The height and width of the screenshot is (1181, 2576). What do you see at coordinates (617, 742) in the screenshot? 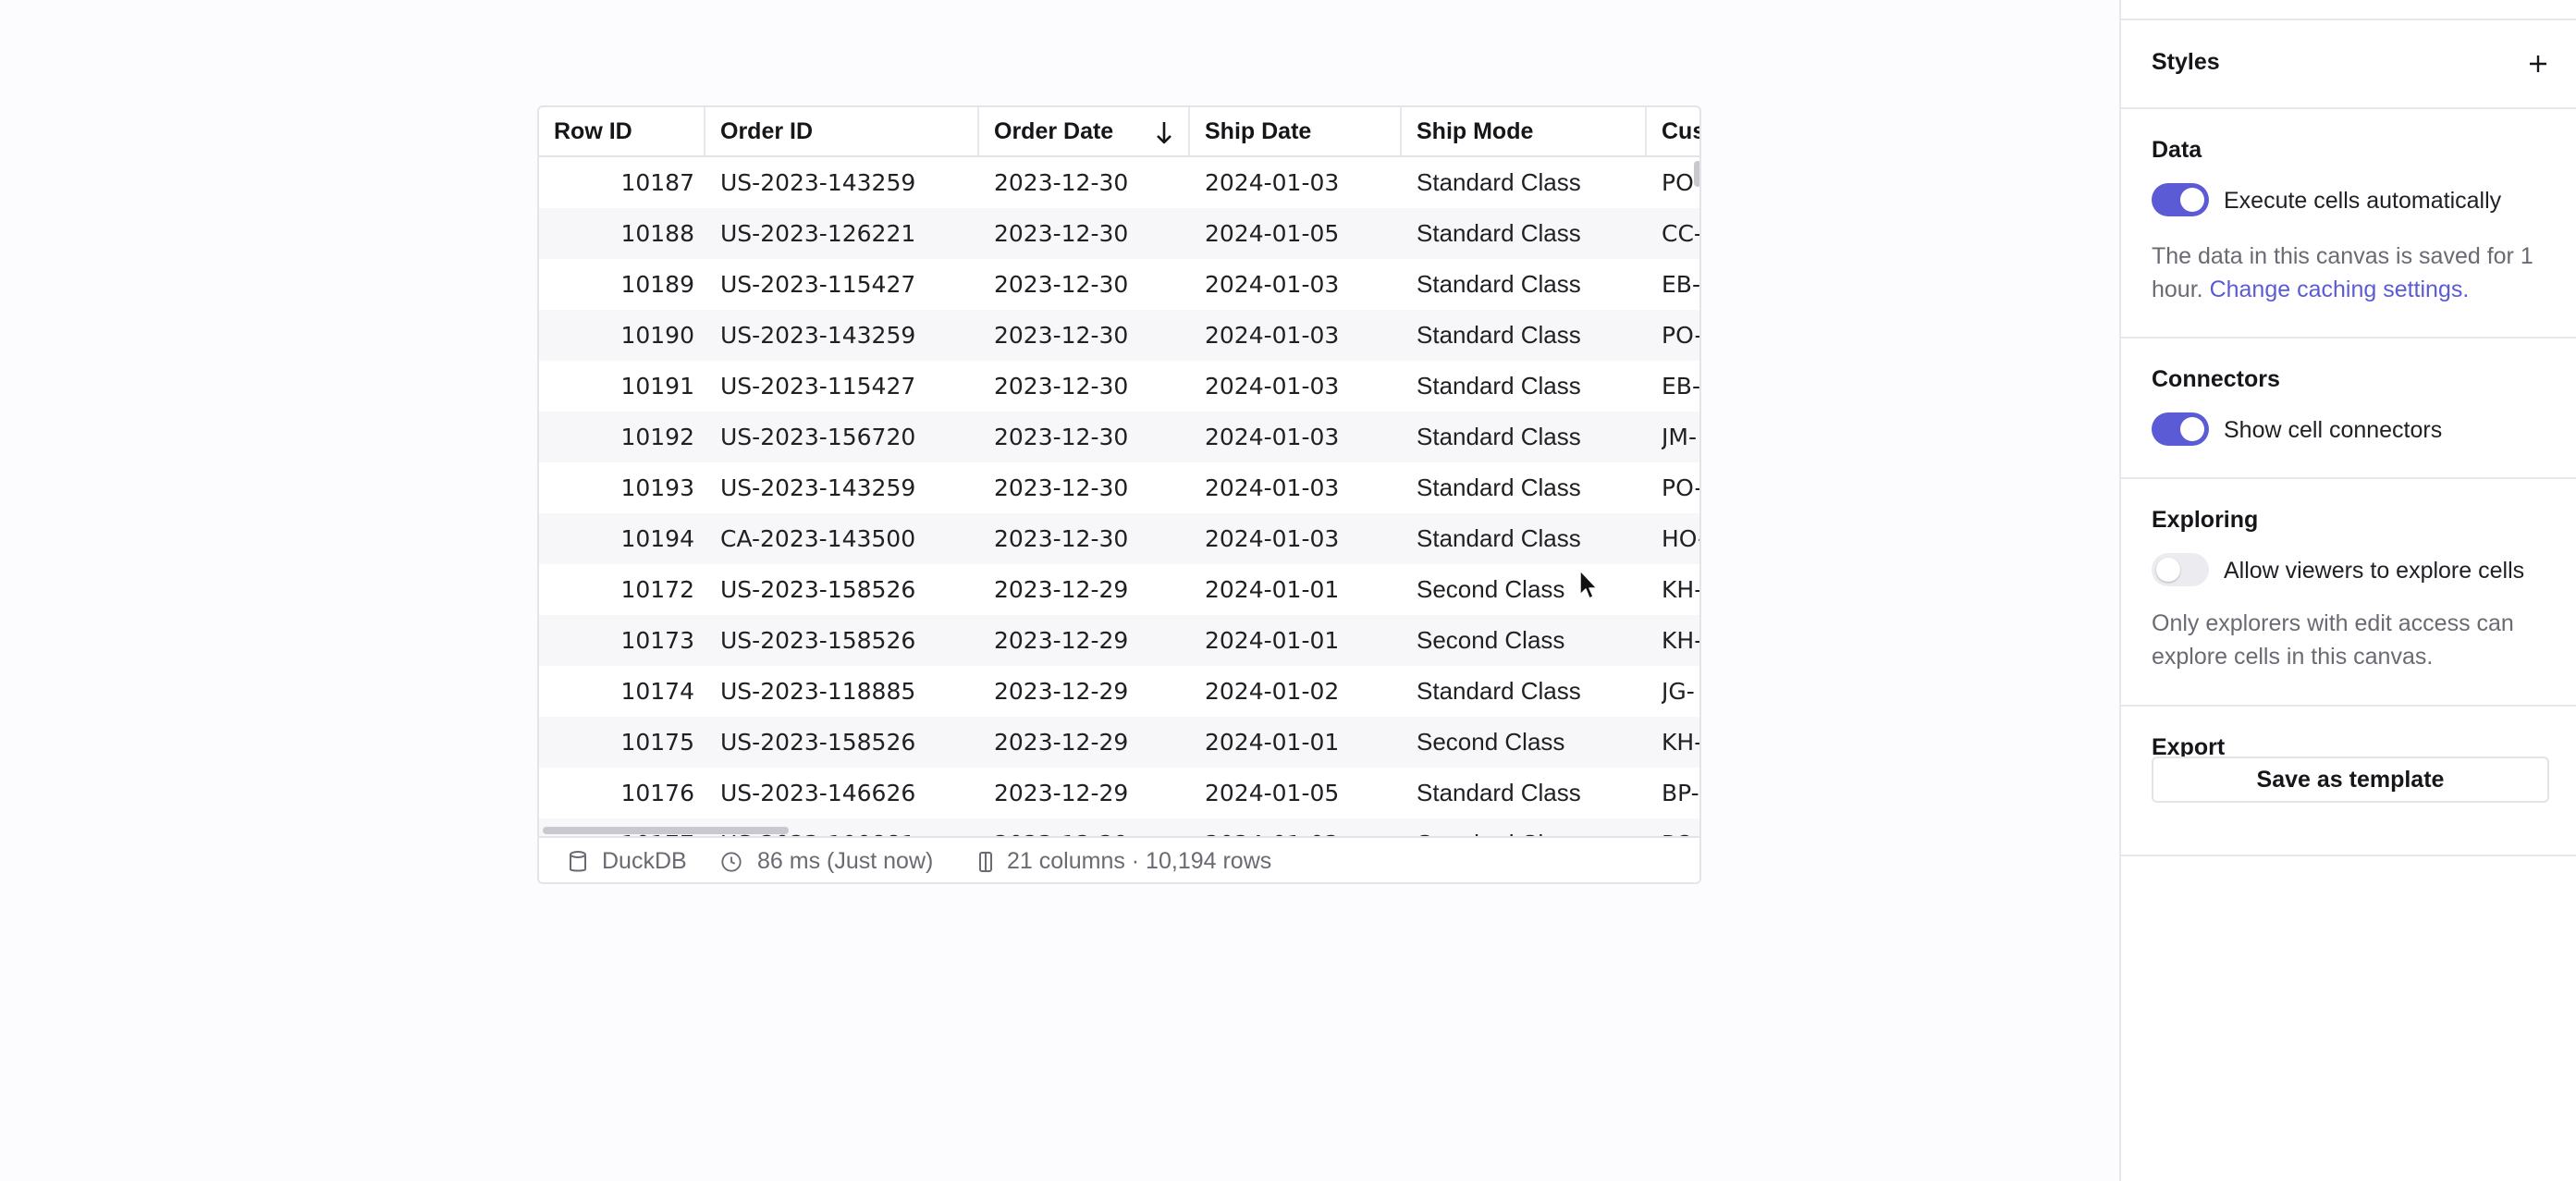
I see `cell-row-id: 10175` at bounding box center [617, 742].